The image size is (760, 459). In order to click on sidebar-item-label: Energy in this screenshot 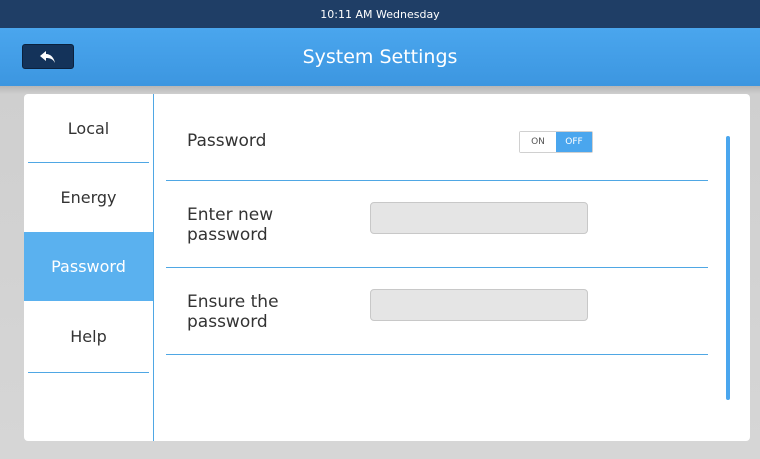, I will do `click(88, 197)`.